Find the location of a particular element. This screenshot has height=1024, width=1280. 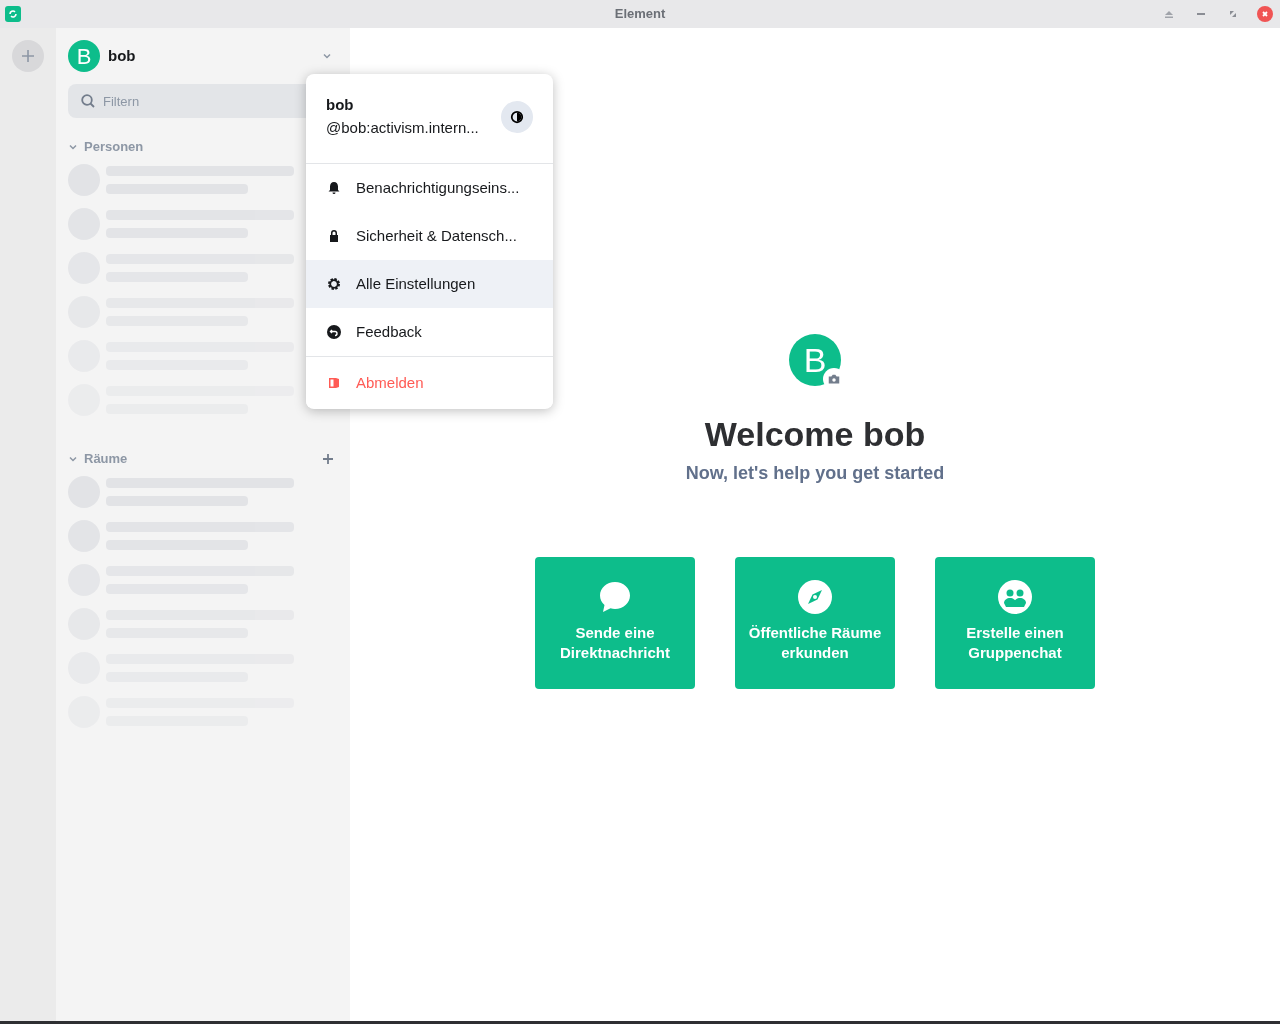

profile-avatar: B is located at coordinates (815, 360).